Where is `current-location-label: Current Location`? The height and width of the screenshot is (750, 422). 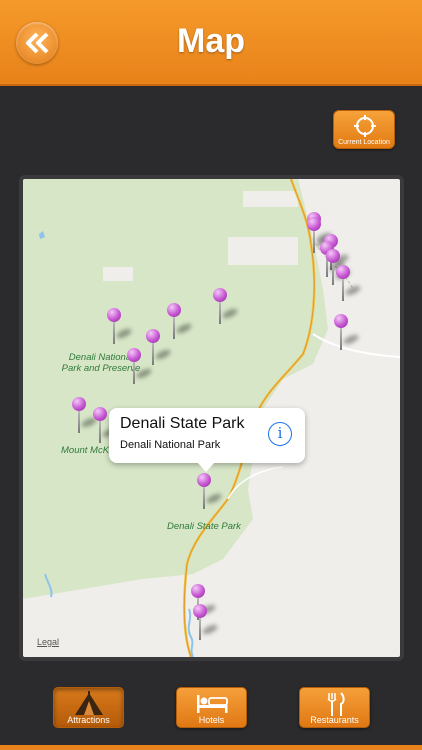
current-location-label: Current Location is located at coordinates (364, 142).